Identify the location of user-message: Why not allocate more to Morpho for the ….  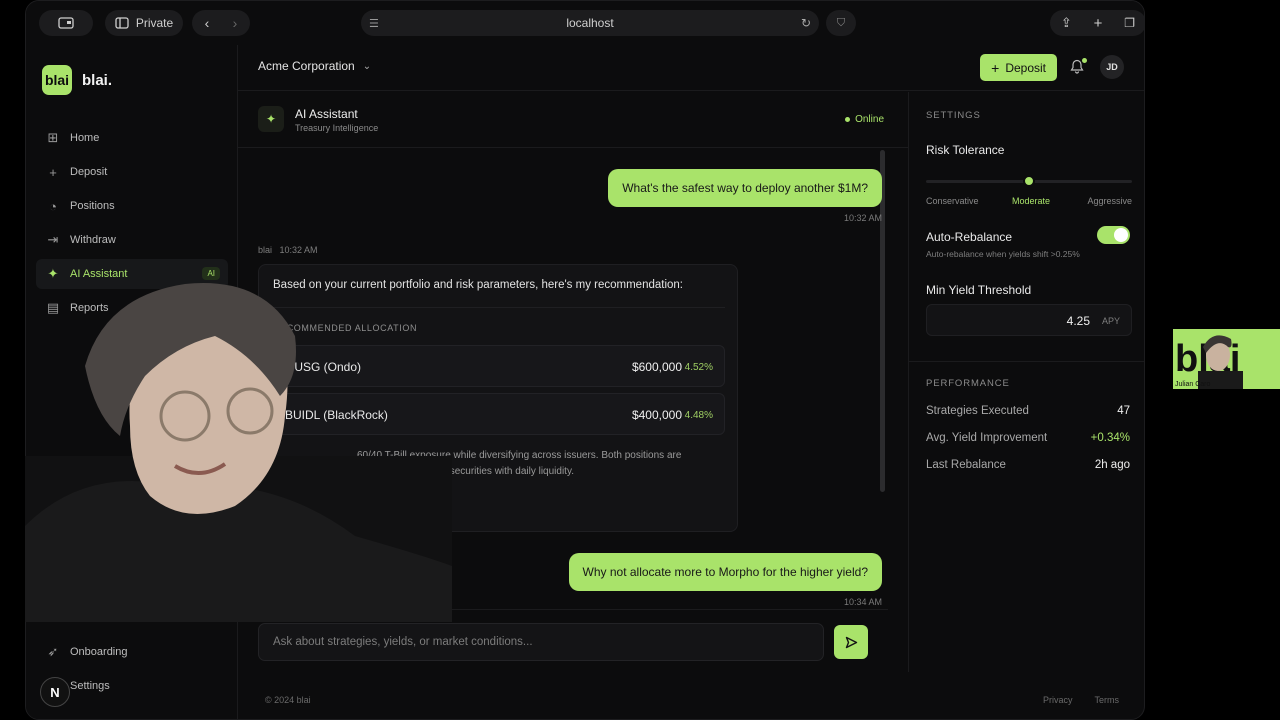
(725, 572).